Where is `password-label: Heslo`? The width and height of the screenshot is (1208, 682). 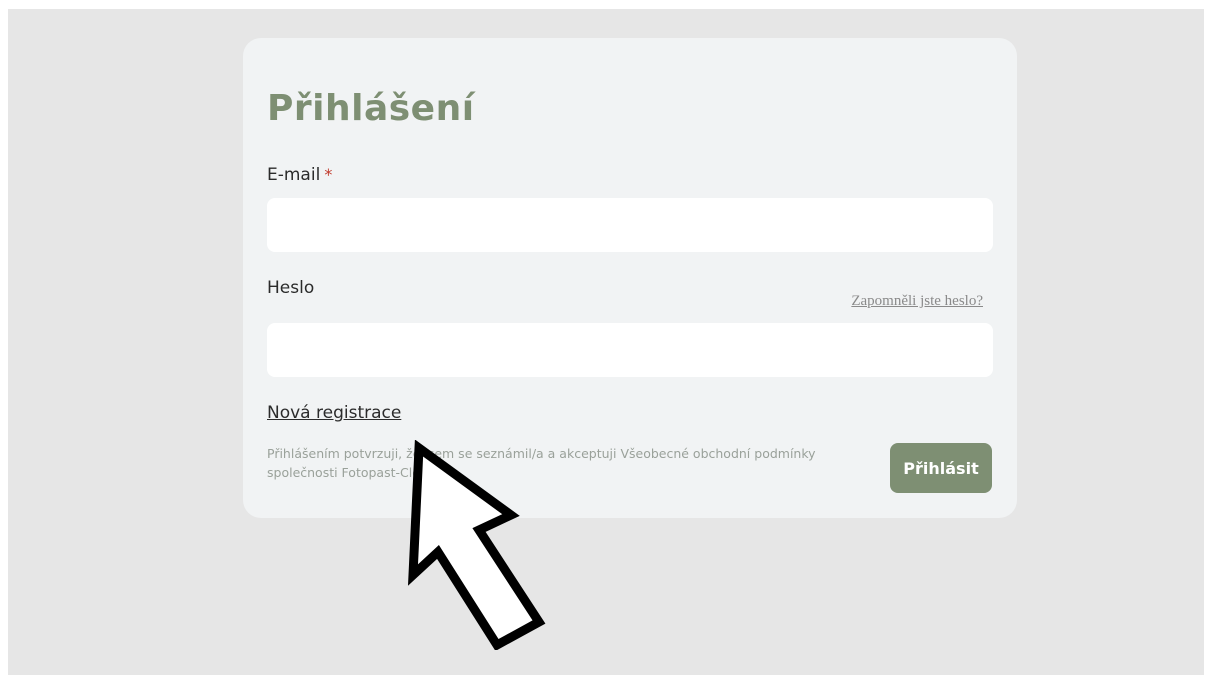 password-label: Heslo is located at coordinates (291, 288).